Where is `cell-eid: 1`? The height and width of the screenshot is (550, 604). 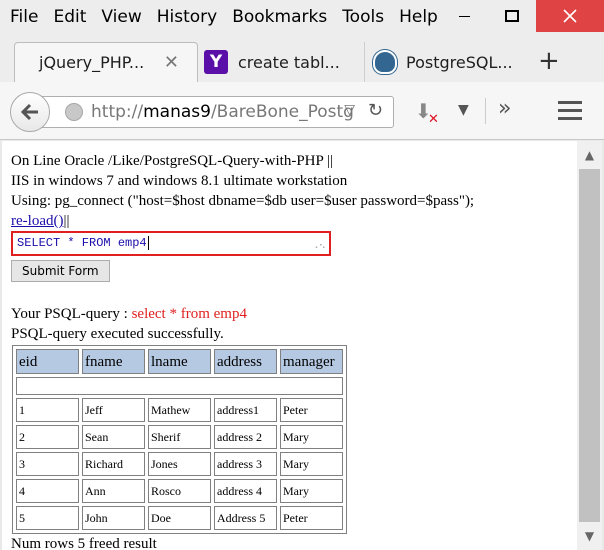 cell-eid: 1 is located at coordinates (47, 410).